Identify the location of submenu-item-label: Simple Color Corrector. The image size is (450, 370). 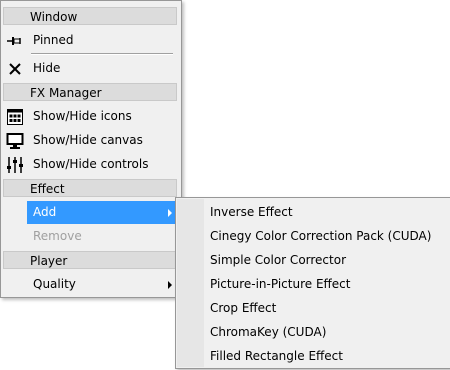
(278, 260).